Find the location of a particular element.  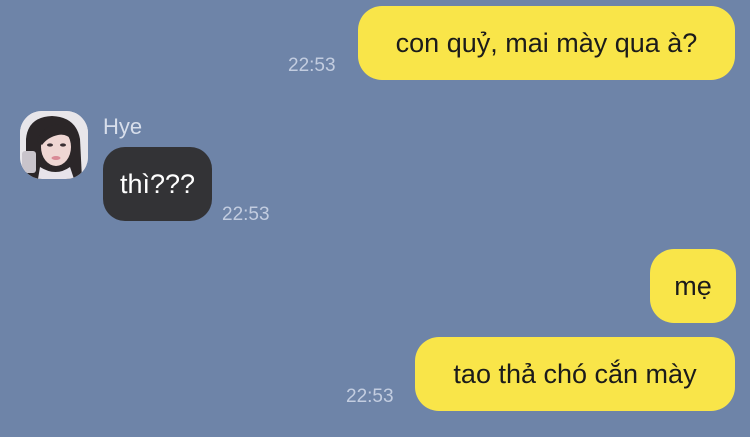

message-text: con quỷ, mai mày qua à? is located at coordinates (546, 42).